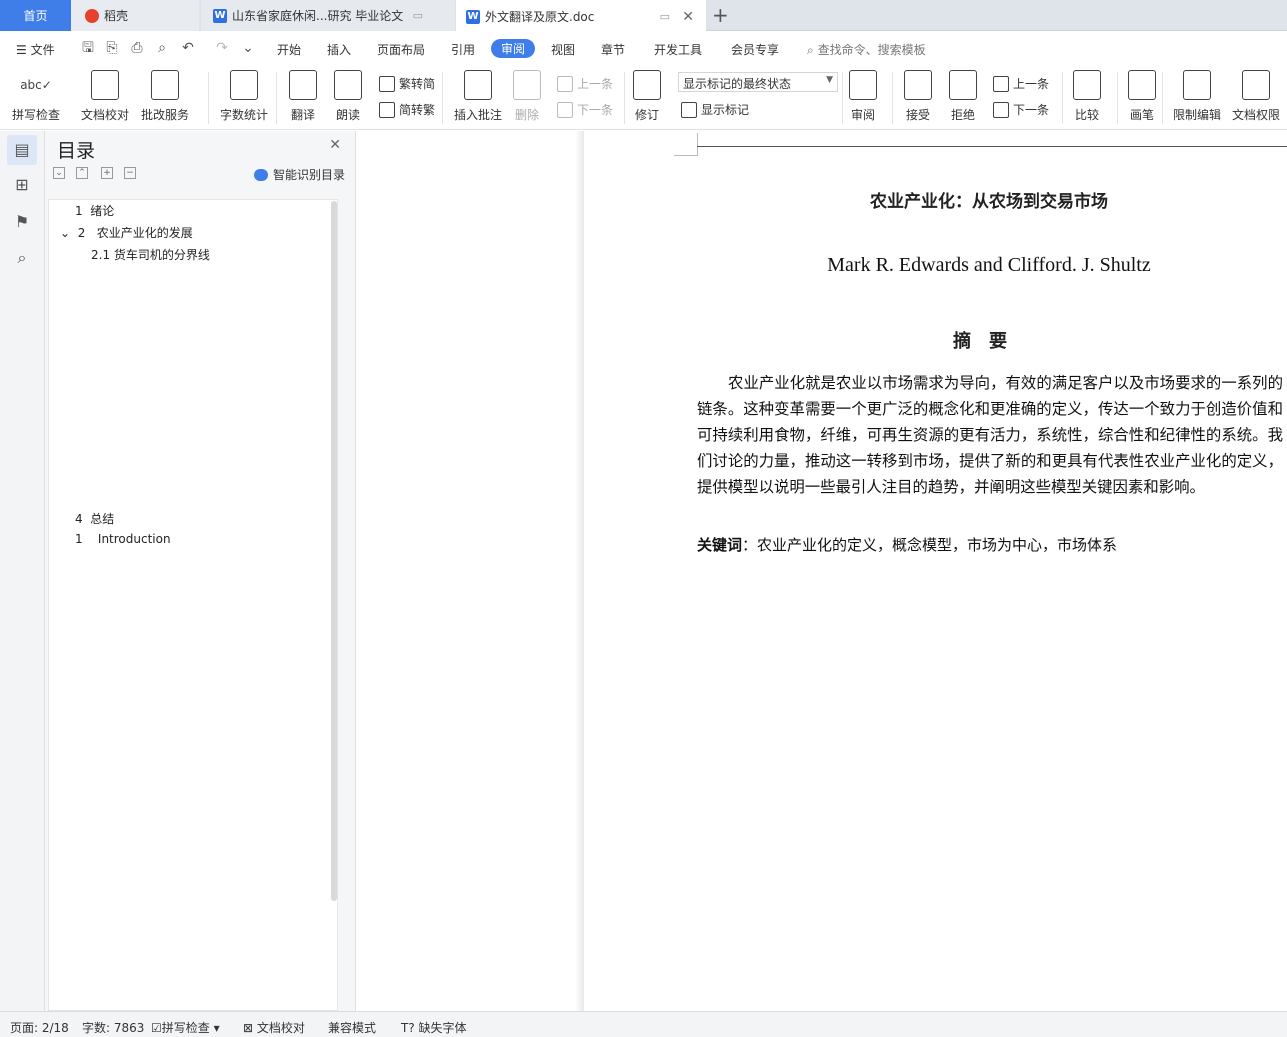  Describe the element at coordinates (1256, 96) in the screenshot. I see `document-permission-button: 文档权限` at that location.